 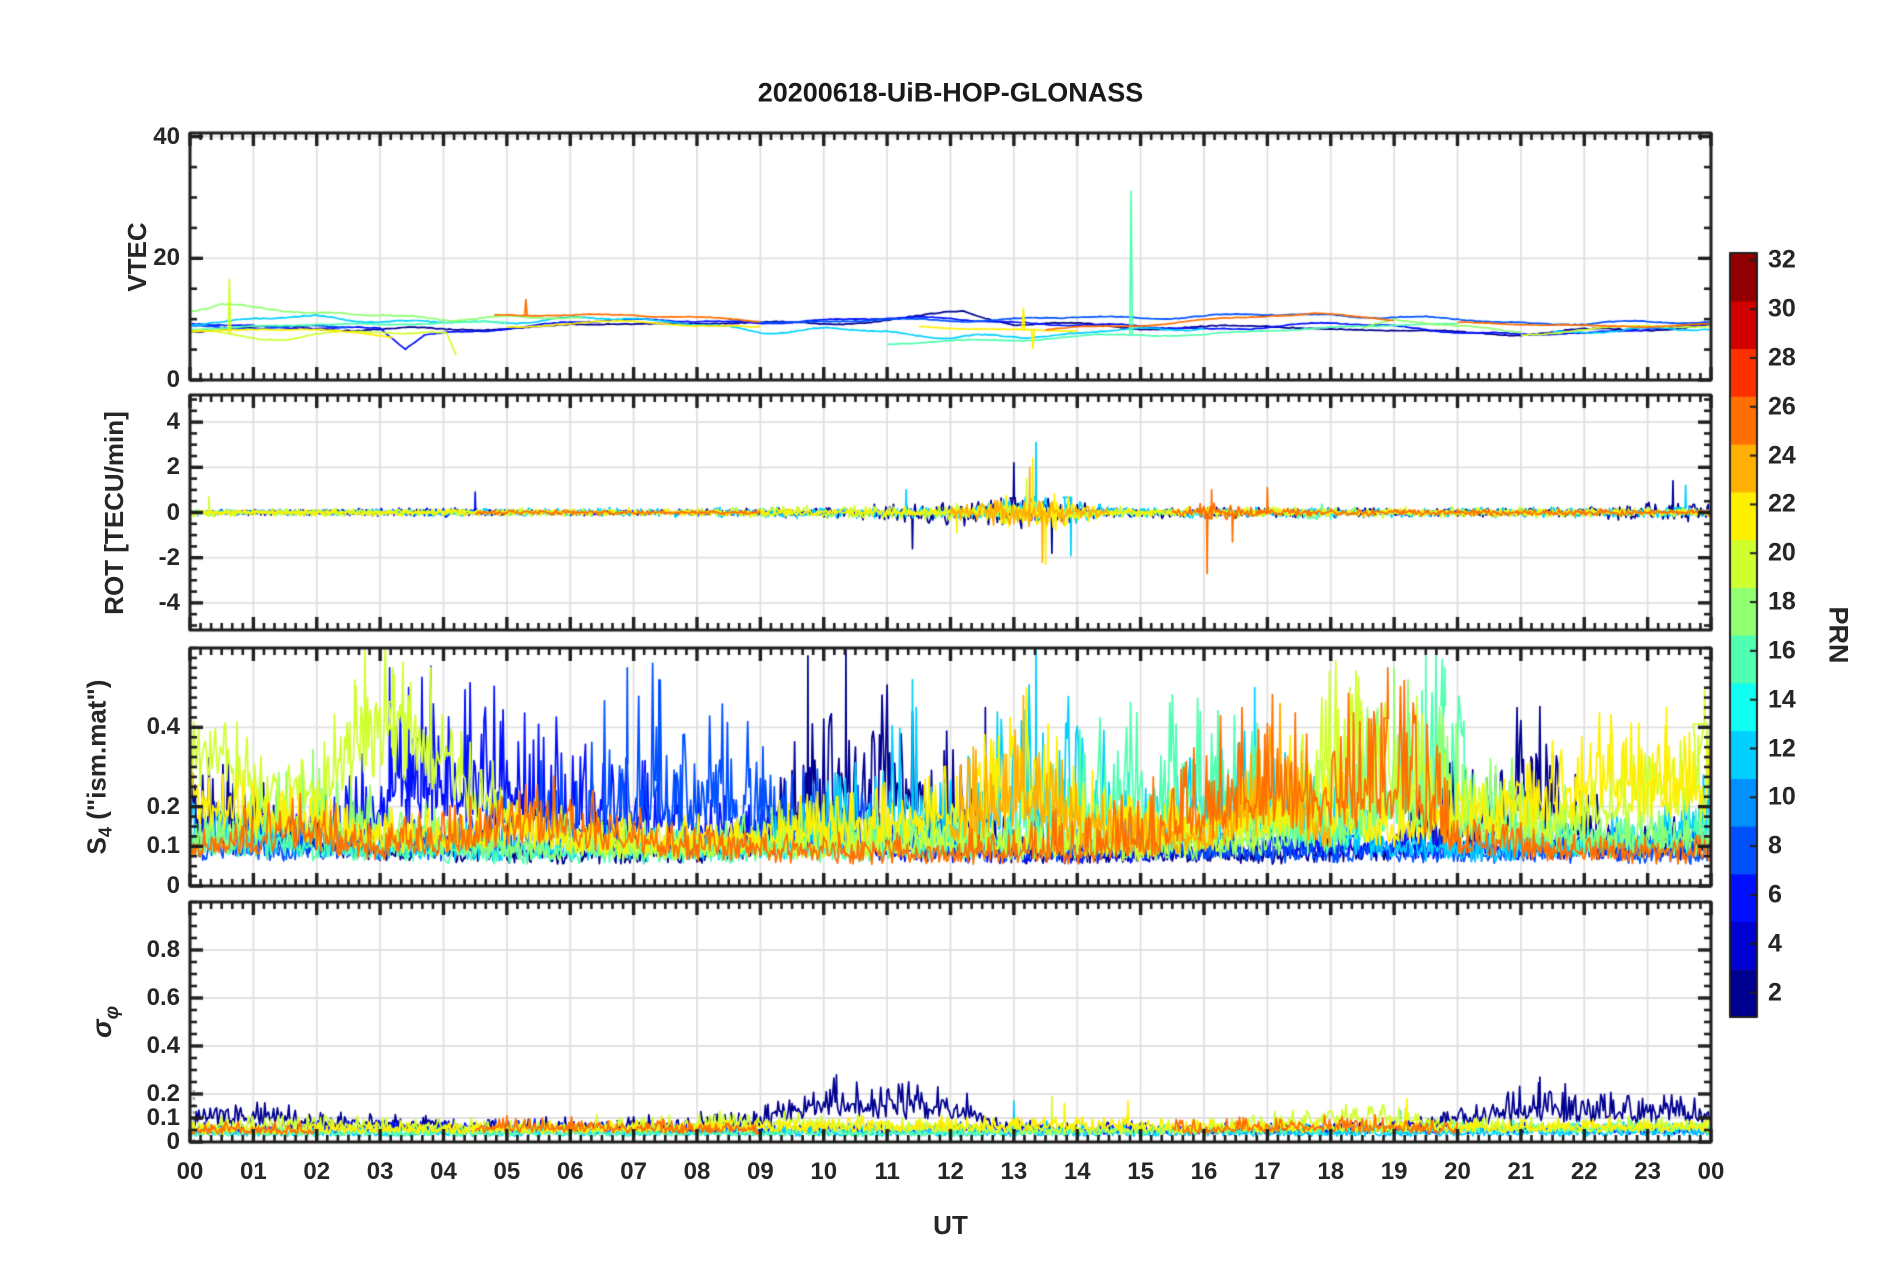 What do you see at coordinates (1775, 992) in the screenshot?
I see `colorbar-tick-label: 2` at bounding box center [1775, 992].